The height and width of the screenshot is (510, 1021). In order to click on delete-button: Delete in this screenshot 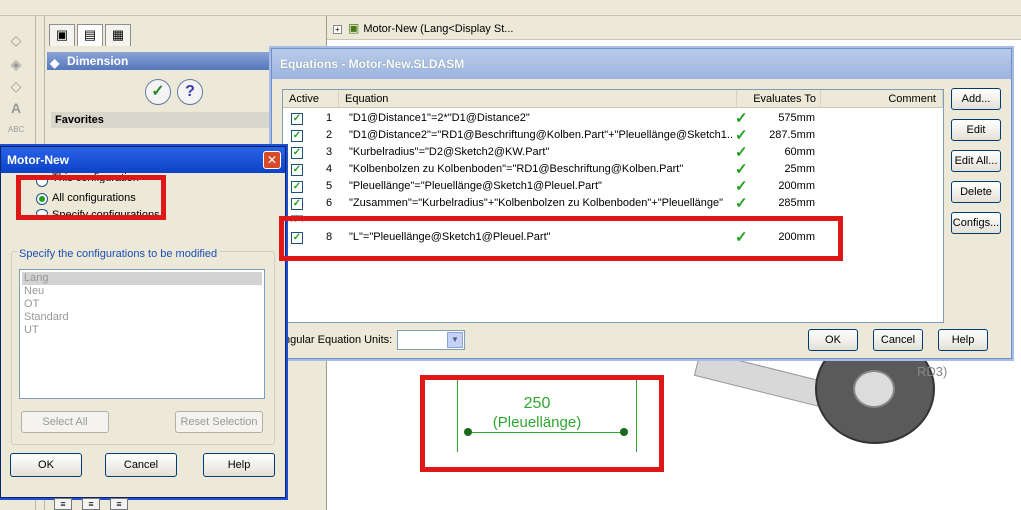, I will do `click(976, 192)`.